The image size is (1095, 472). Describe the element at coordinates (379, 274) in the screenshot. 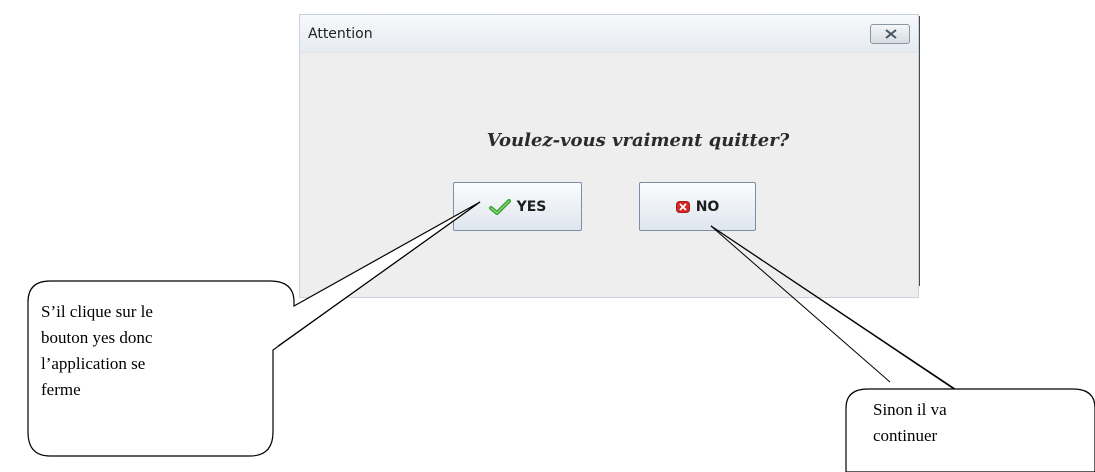

I see `left-pointer-line` at that location.